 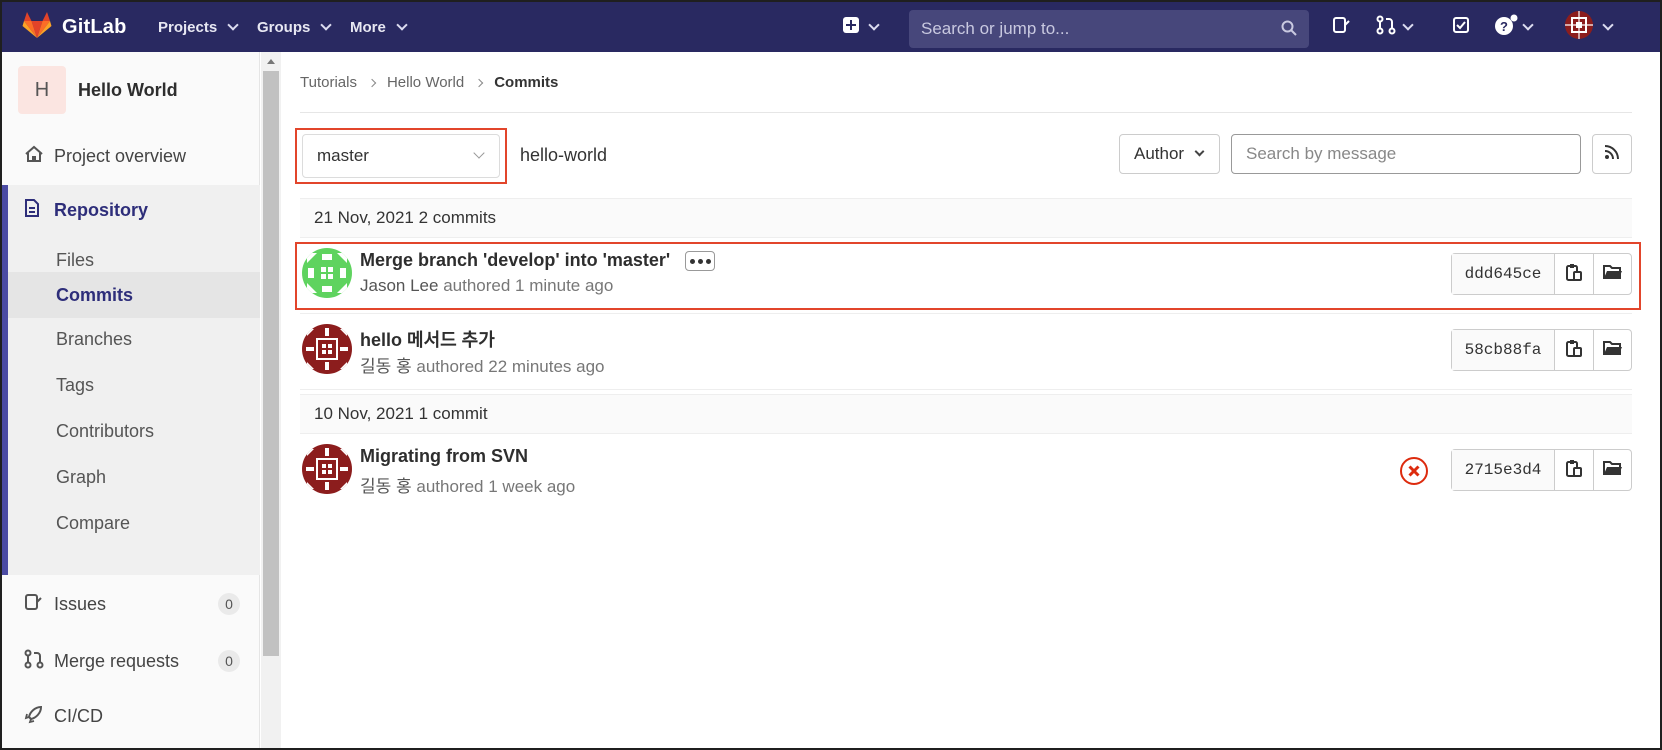 What do you see at coordinates (1612, 154) in the screenshot?
I see `rss-feed-button` at bounding box center [1612, 154].